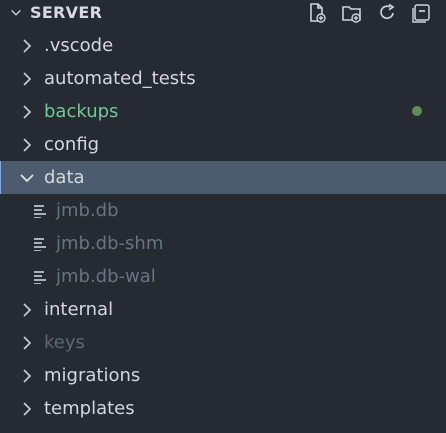 This screenshot has height=433, width=446. Describe the element at coordinates (87, 210) in the screenshot. I see `file-label-jmb-db: jmb.db` at that location.